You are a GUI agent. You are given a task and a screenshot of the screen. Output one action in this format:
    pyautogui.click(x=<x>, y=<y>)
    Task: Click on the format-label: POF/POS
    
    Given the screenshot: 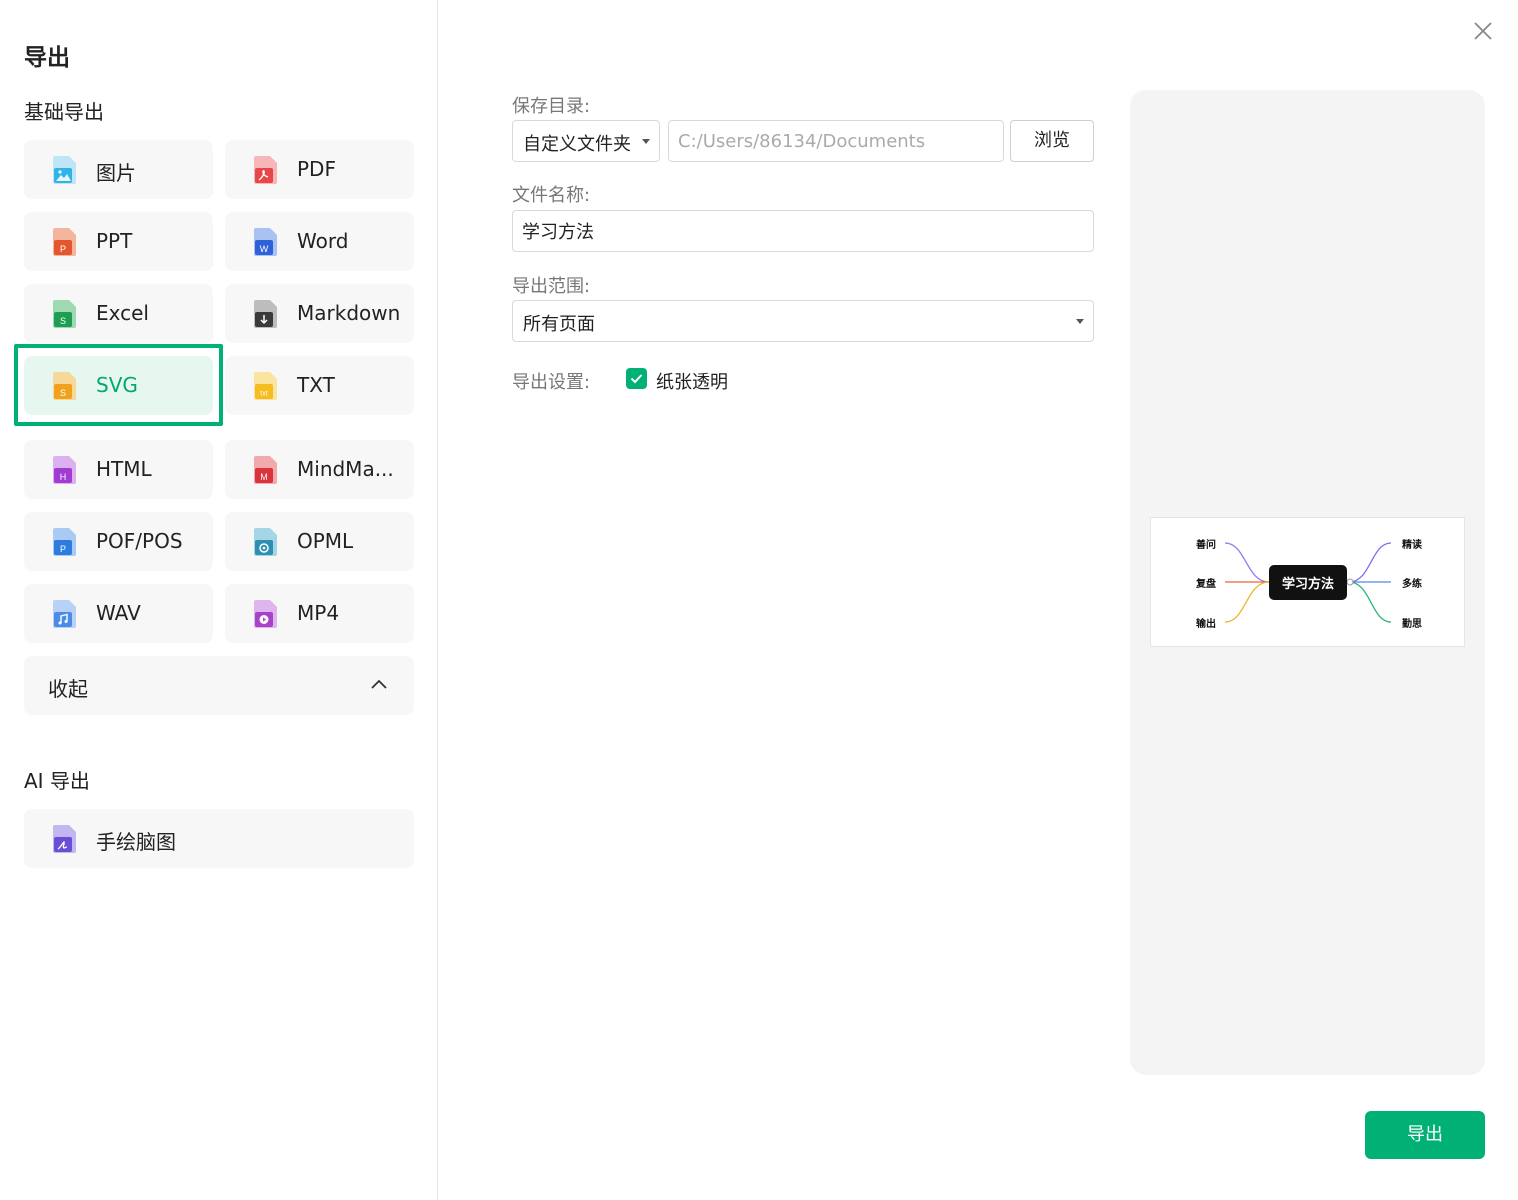 What is the action you would take?
    pyautogui.click(x=139, y=541)
    